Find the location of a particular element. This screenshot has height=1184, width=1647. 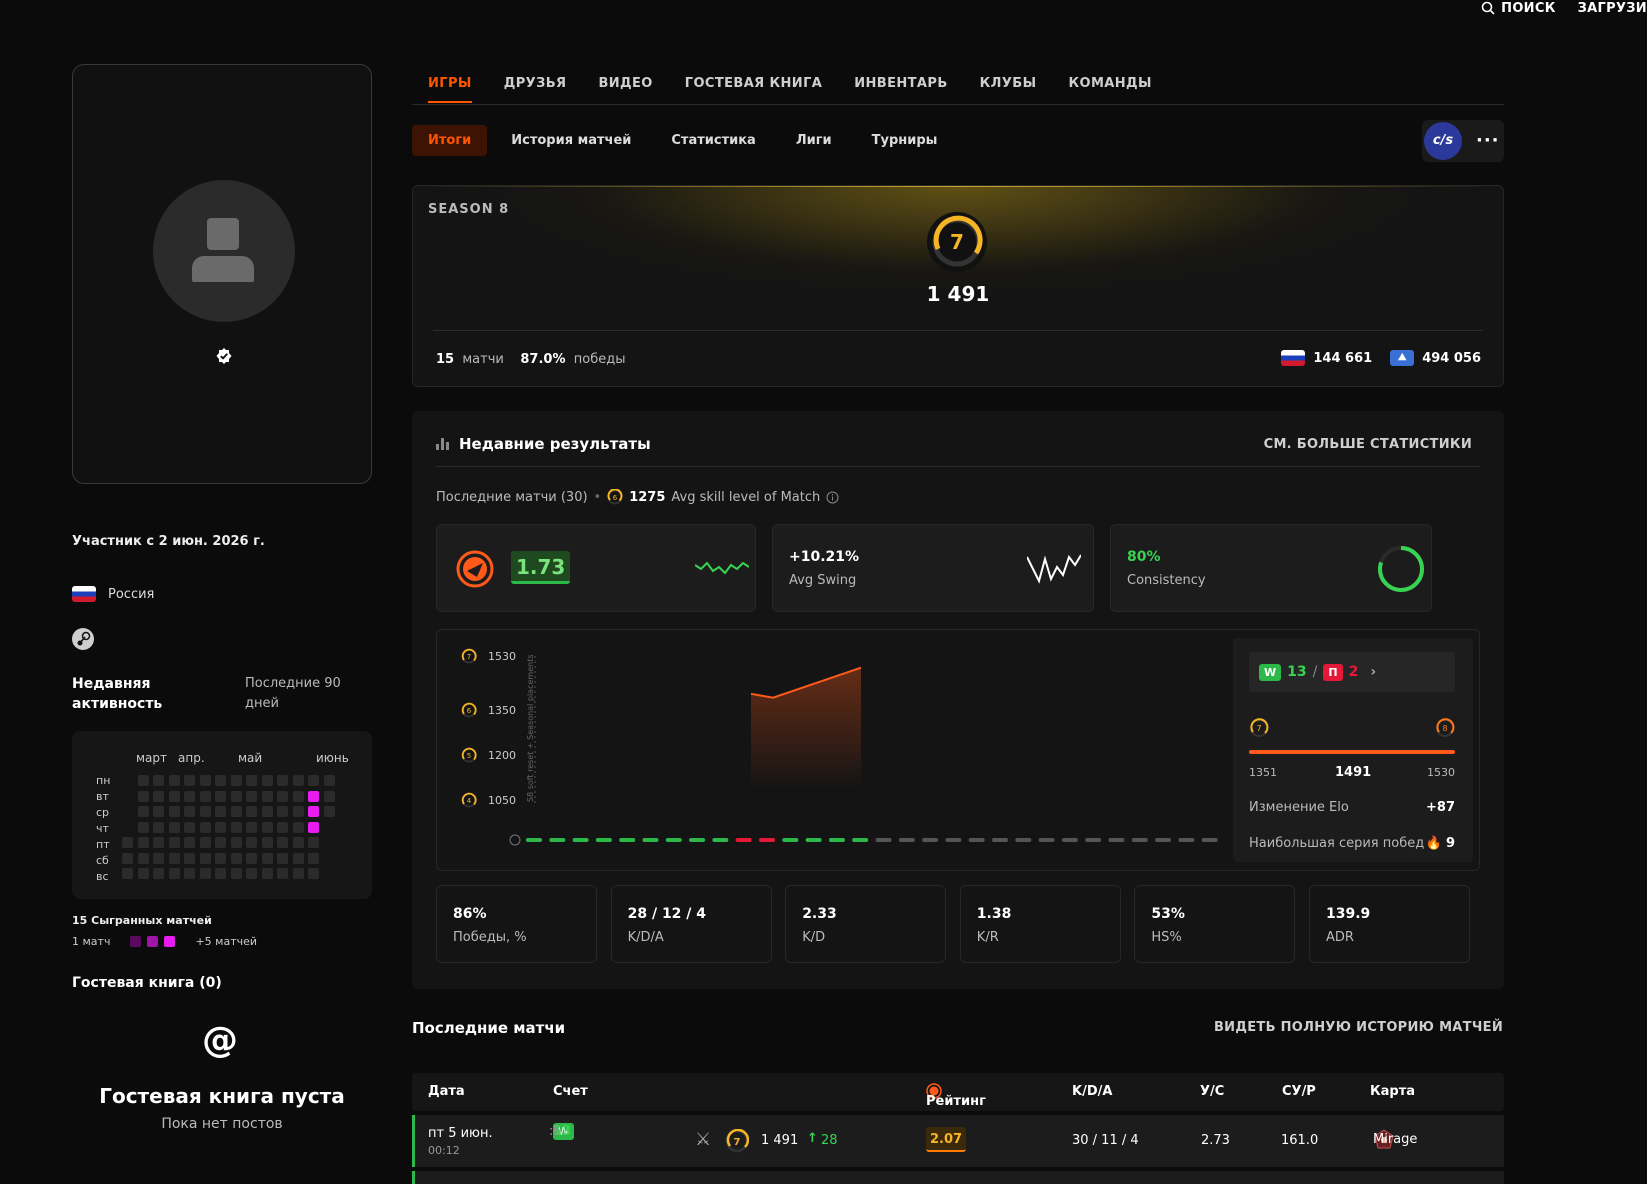

tab-teams: КОМАНДЫ is located at coordinates (1109, 83).